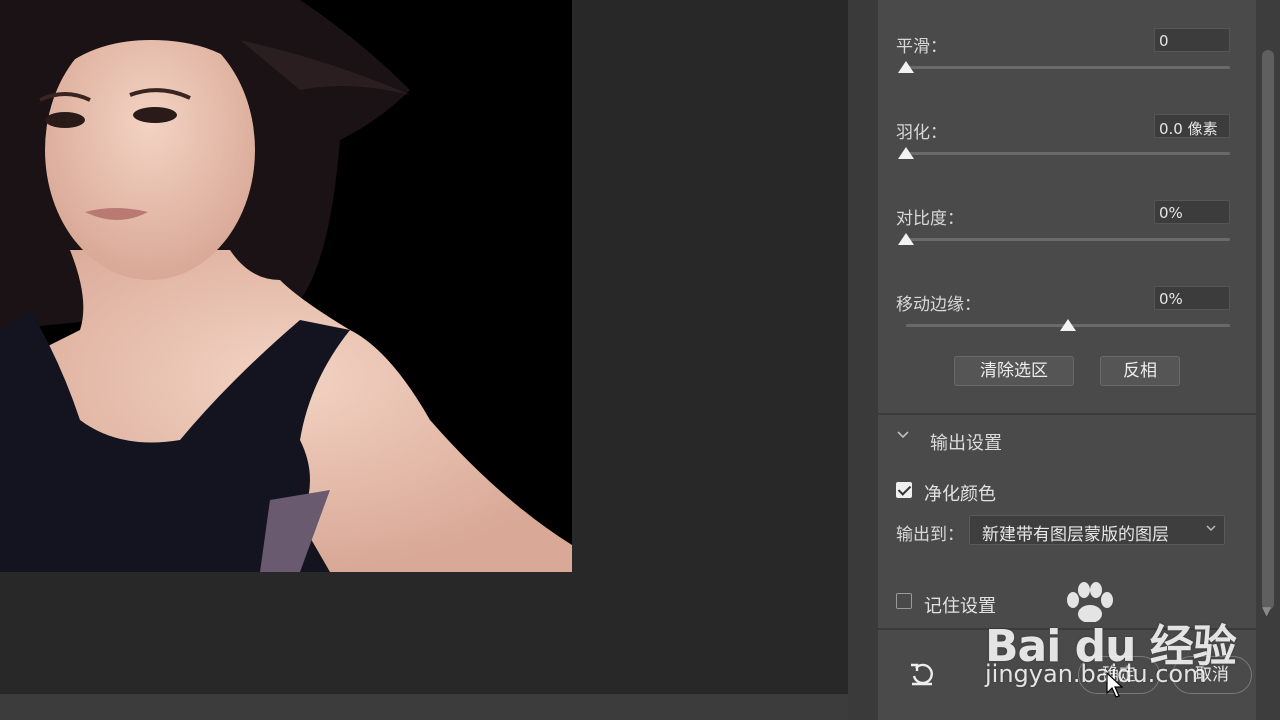 The height and width of the screenshot is (720, 1280). Describe the element at coordinates (862, 360) in the screenshot. I see `panel-gutter` at that location.